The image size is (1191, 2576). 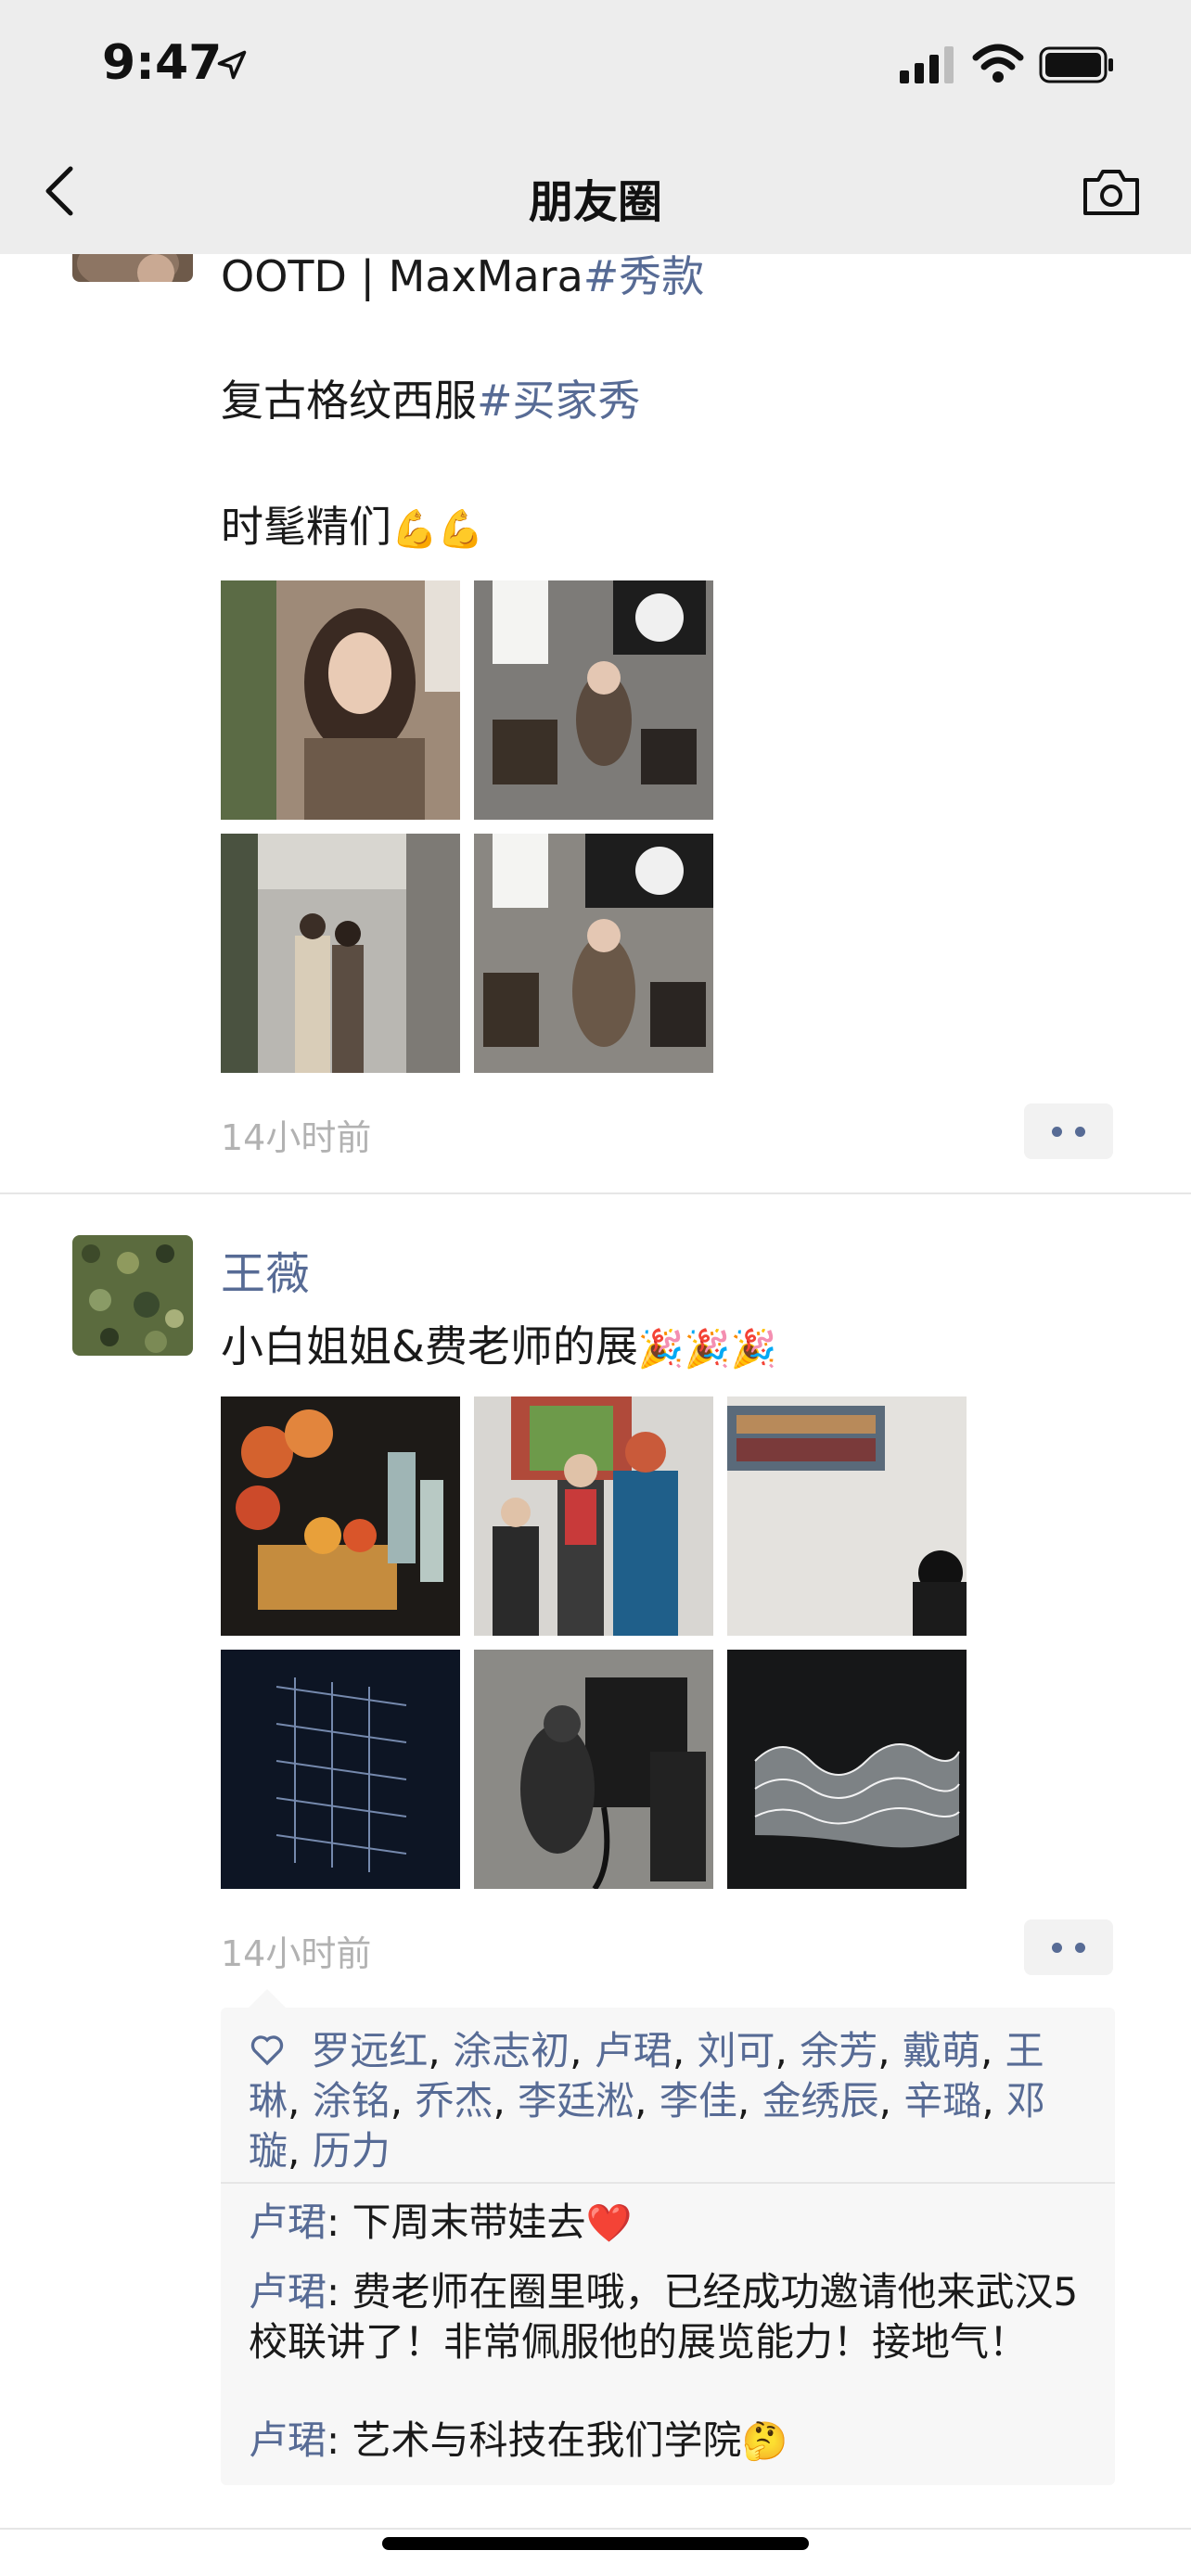 What do you see at coordinates (369, 2050) in the screenshot?
I see `like-user-name: 罗远红` at bounding box center [369, 2050].